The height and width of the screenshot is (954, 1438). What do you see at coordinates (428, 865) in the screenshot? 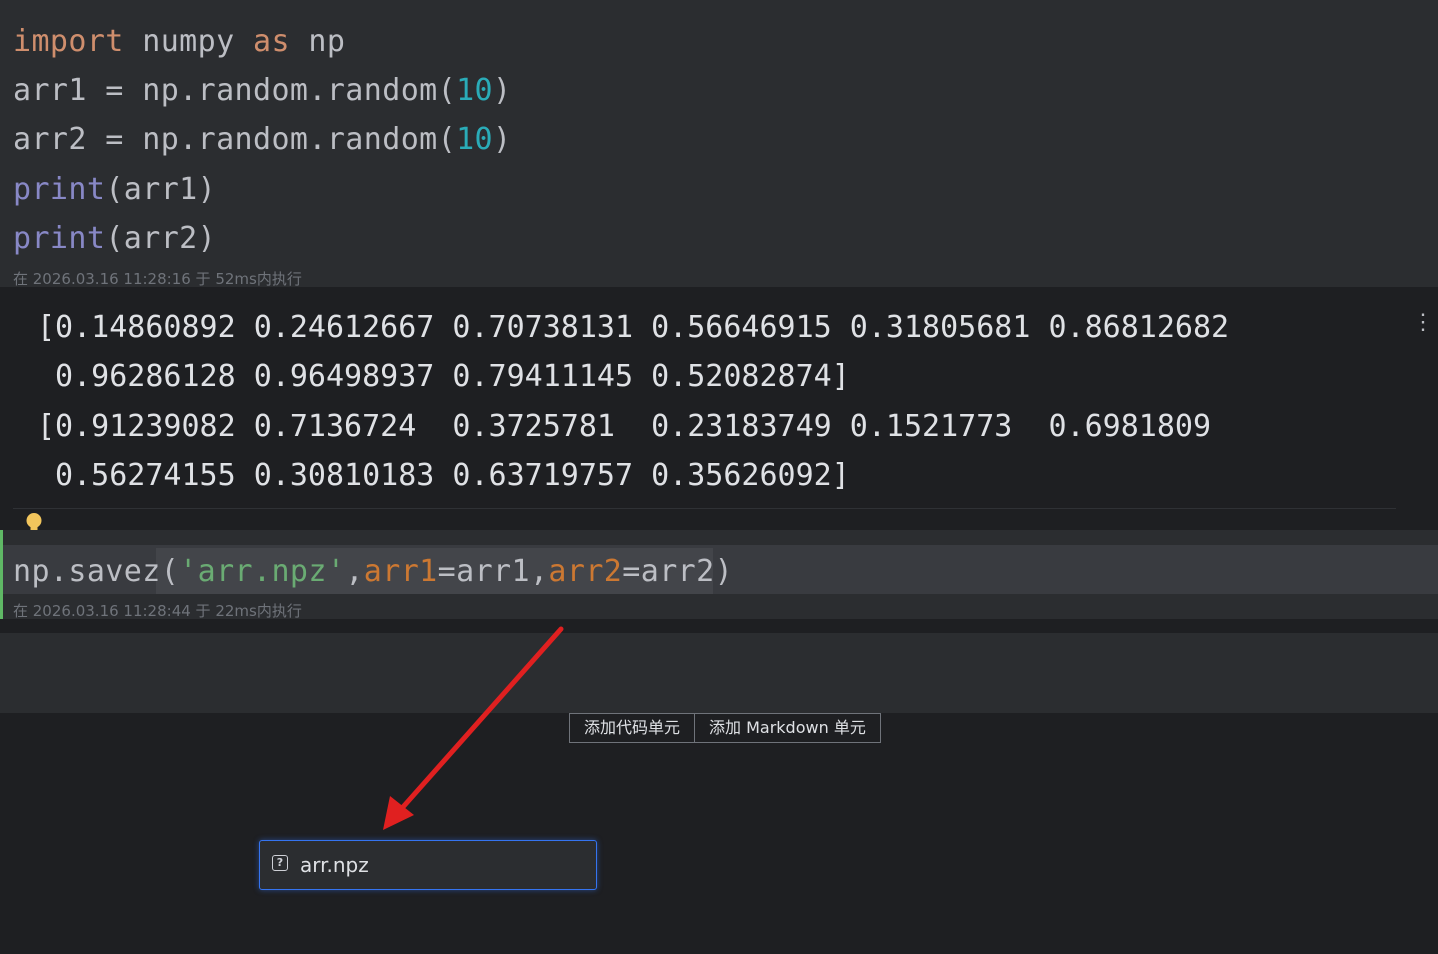
I see `file-popup: ? arr.npz` at bounding box center [428, 865].